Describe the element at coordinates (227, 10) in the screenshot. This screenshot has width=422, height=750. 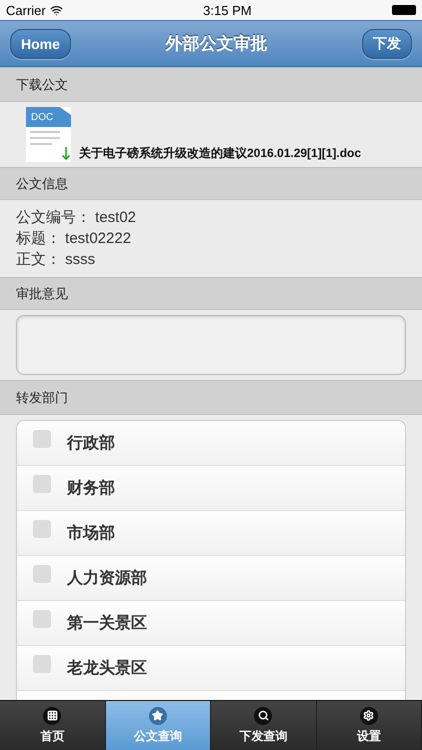
I see `status-time: 3:15 PM` at that location.